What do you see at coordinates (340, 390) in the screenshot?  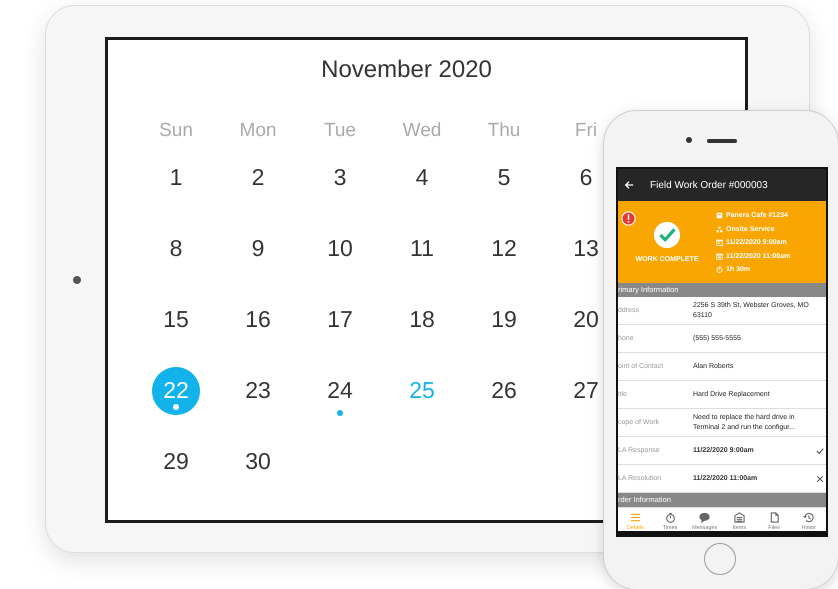 I see `calendar-day: 24` at bounding box center [340, 390].